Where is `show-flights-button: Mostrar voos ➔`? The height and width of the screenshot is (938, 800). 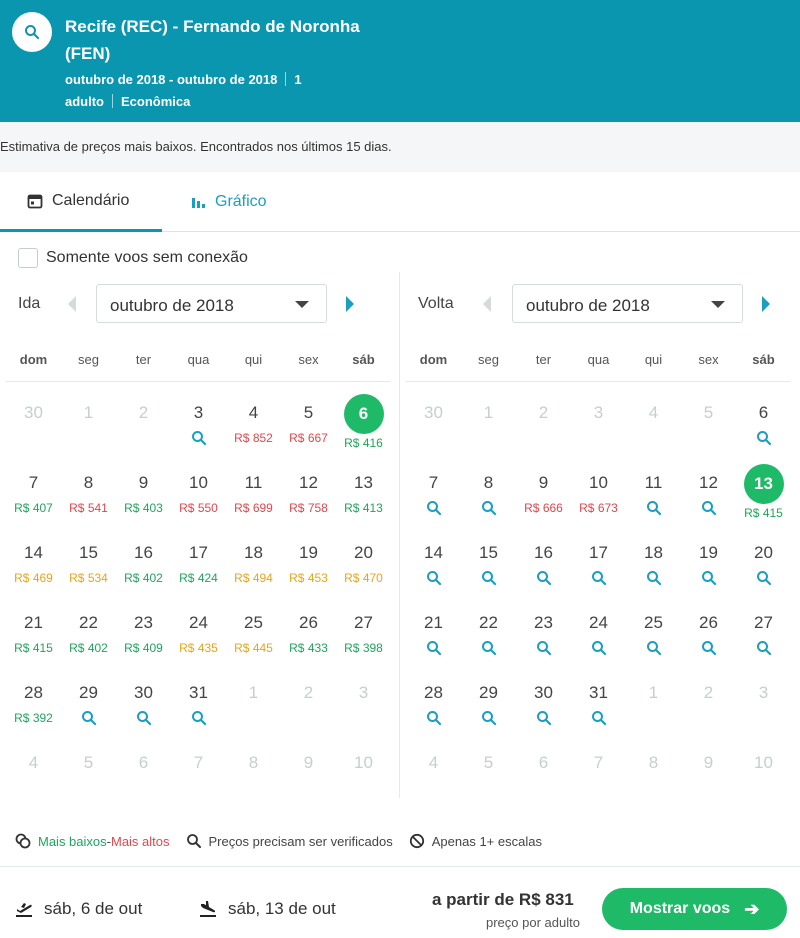 show-flights-button: Mostrar voos ➔ is located at coordinates (694, 909).